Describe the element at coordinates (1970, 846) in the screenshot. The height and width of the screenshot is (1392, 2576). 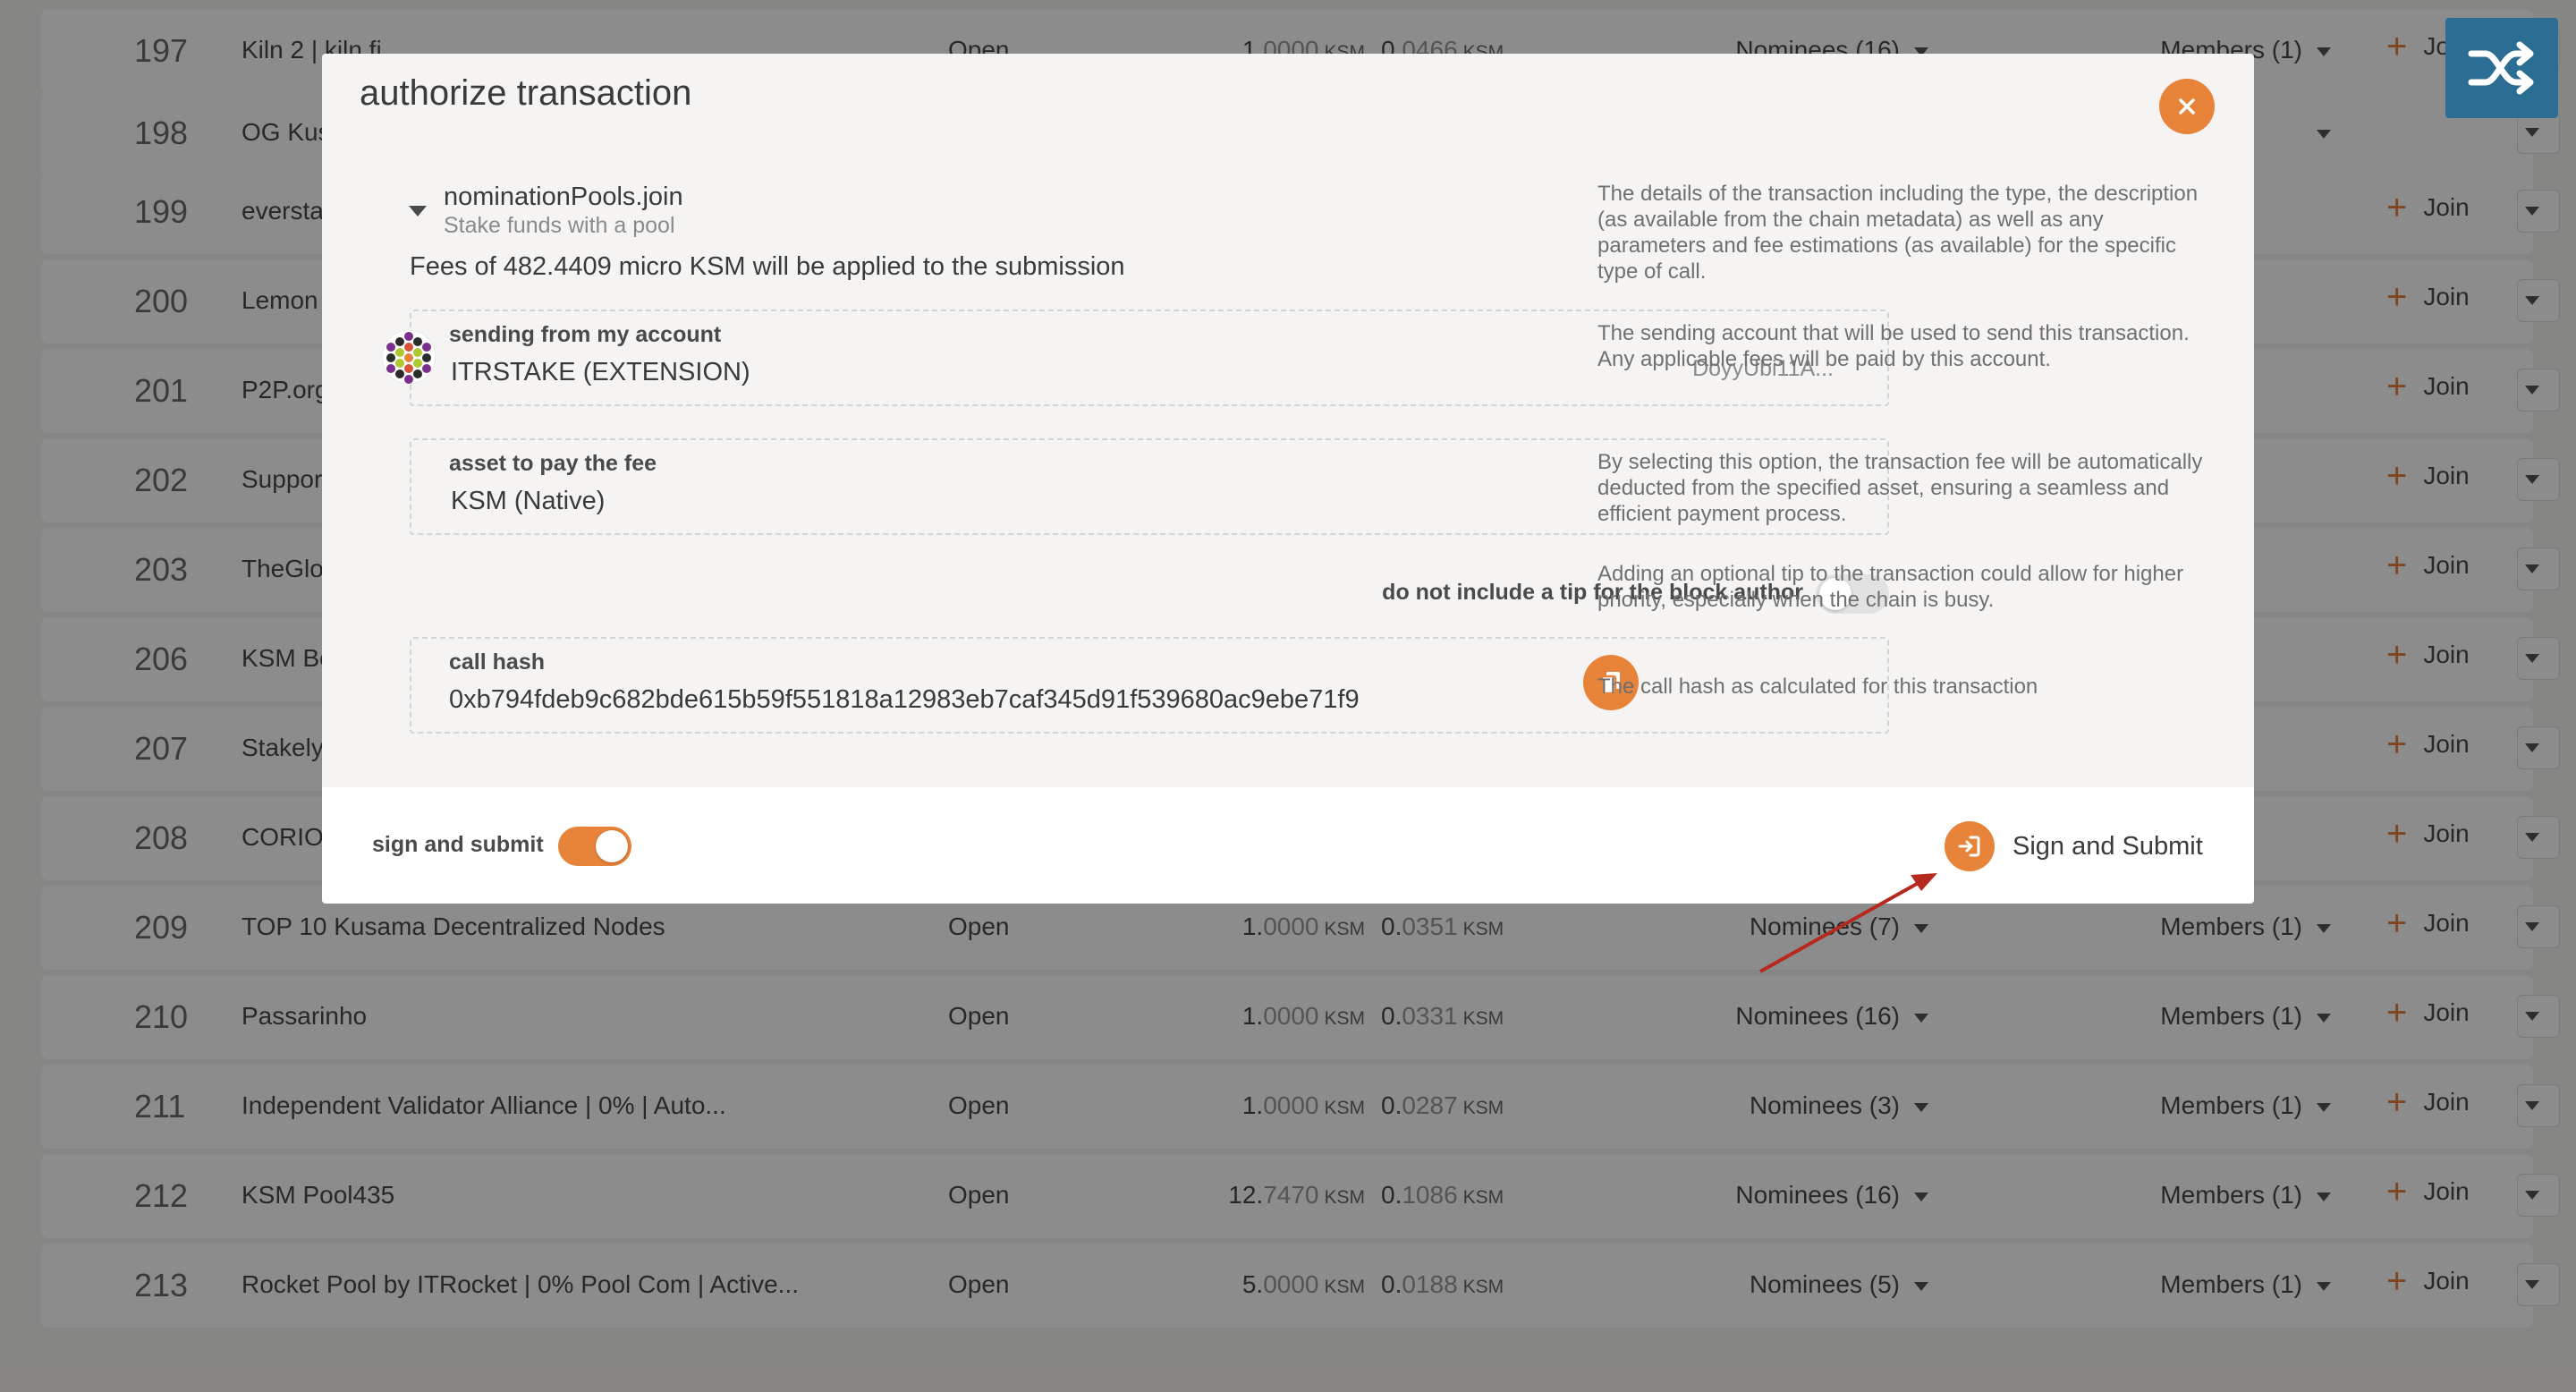
I see `sign-in-icon` at that location.